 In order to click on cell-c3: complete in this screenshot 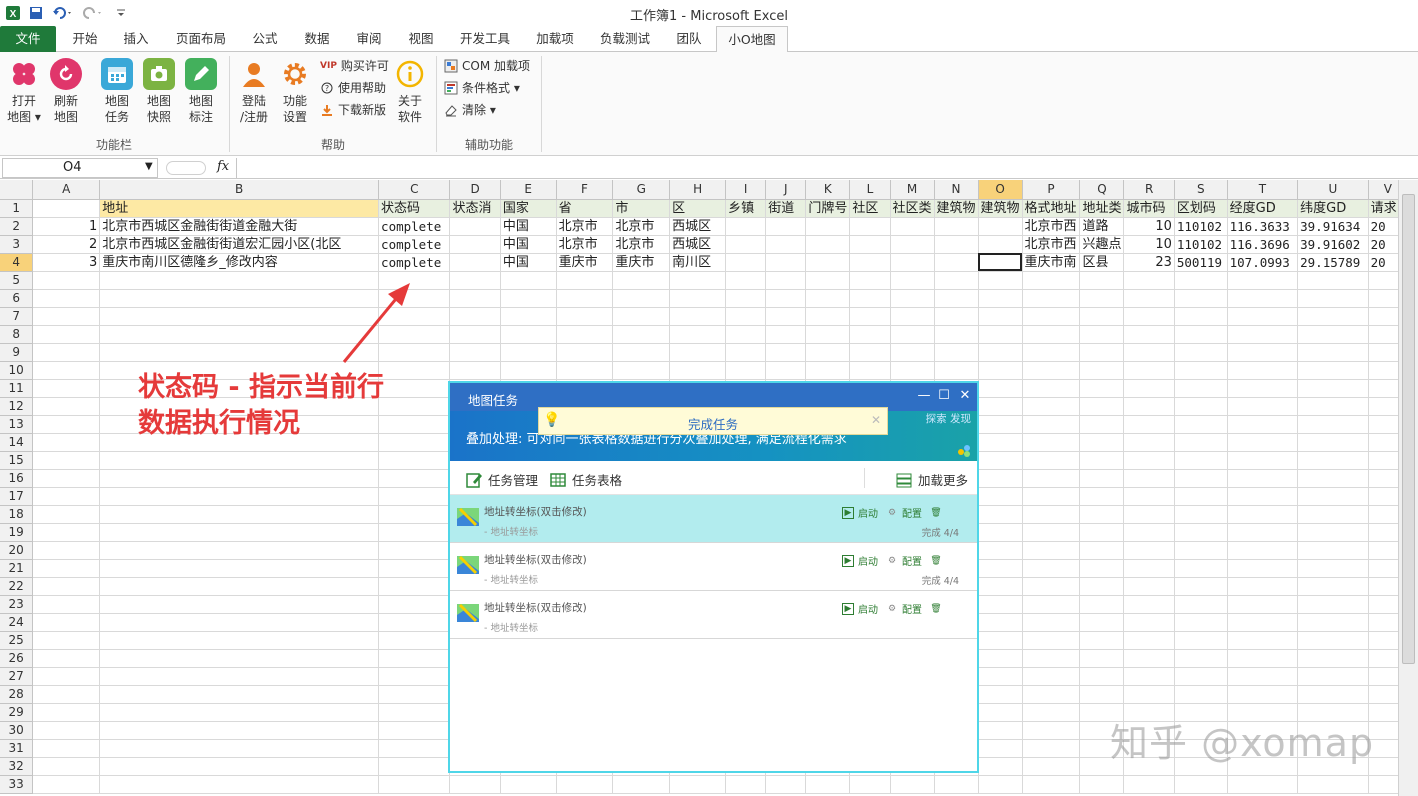, I will do `click(414, 244)`.